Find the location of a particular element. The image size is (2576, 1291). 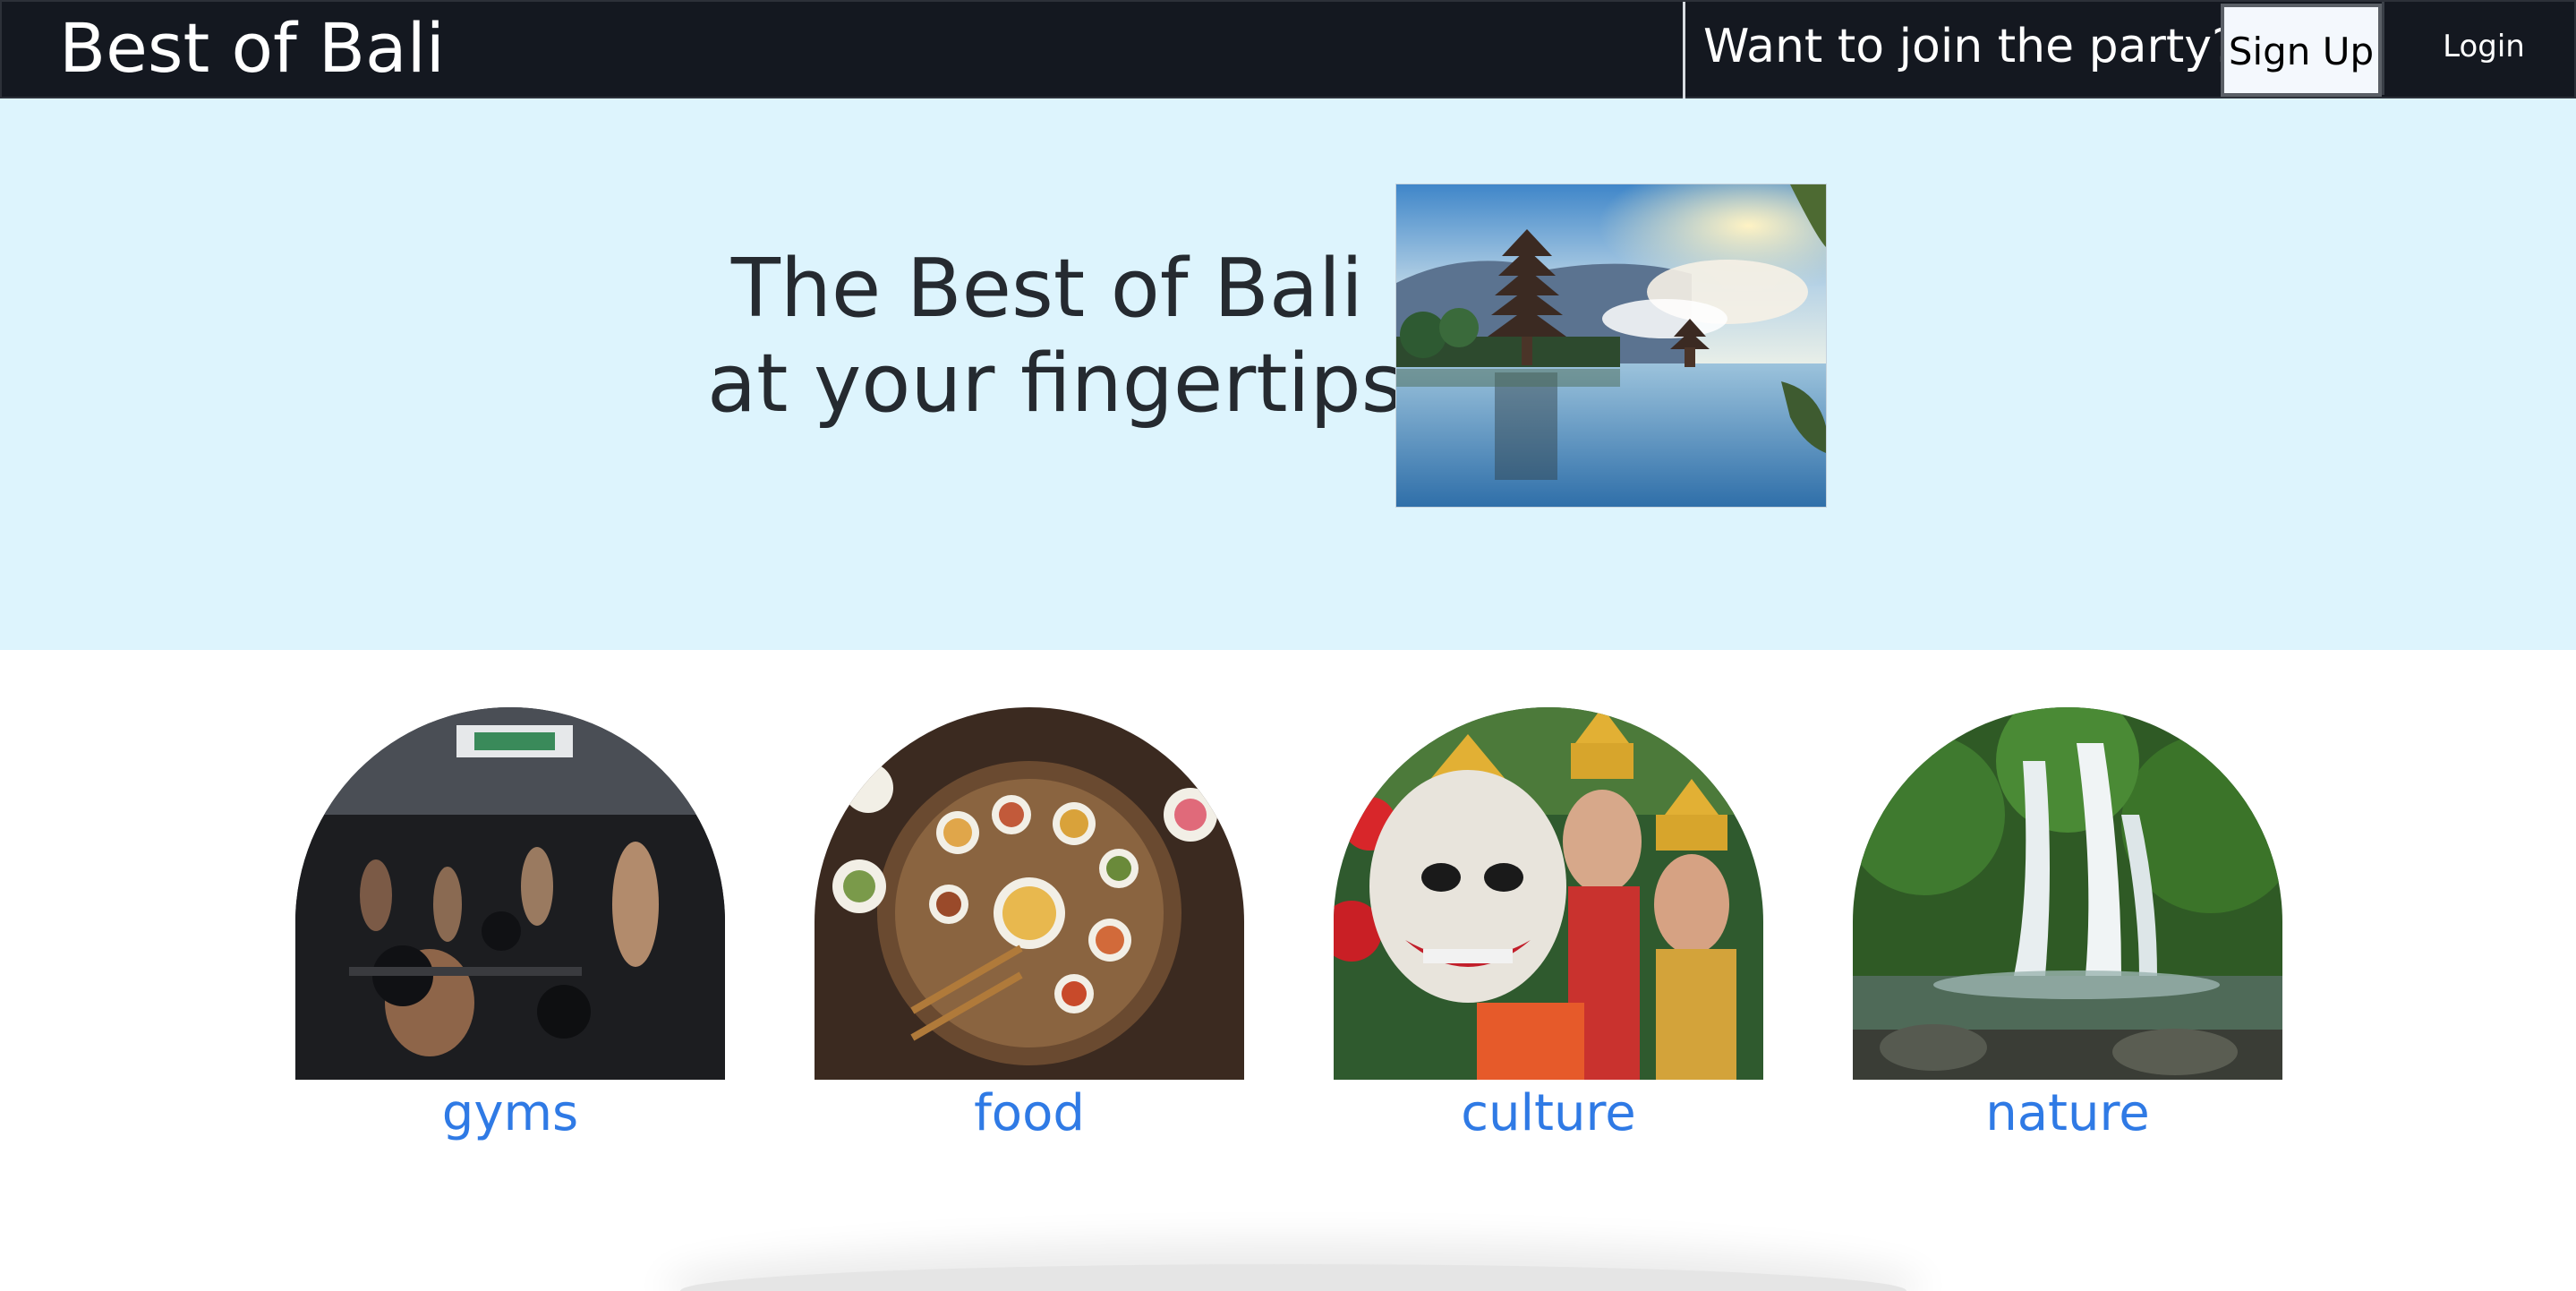

category-culture: culture is located at coordinates (1548, 924).